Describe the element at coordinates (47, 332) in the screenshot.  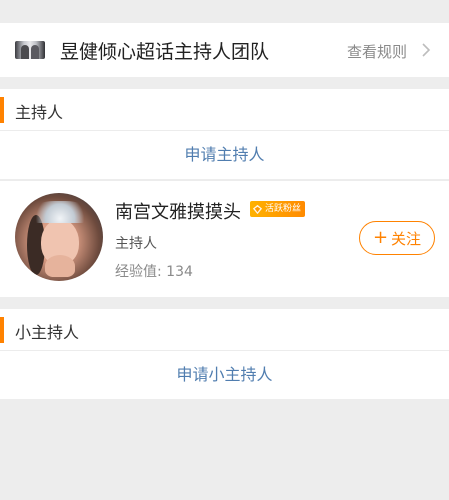
I see `section-title-sub-hosts: 小主持人` at that location.